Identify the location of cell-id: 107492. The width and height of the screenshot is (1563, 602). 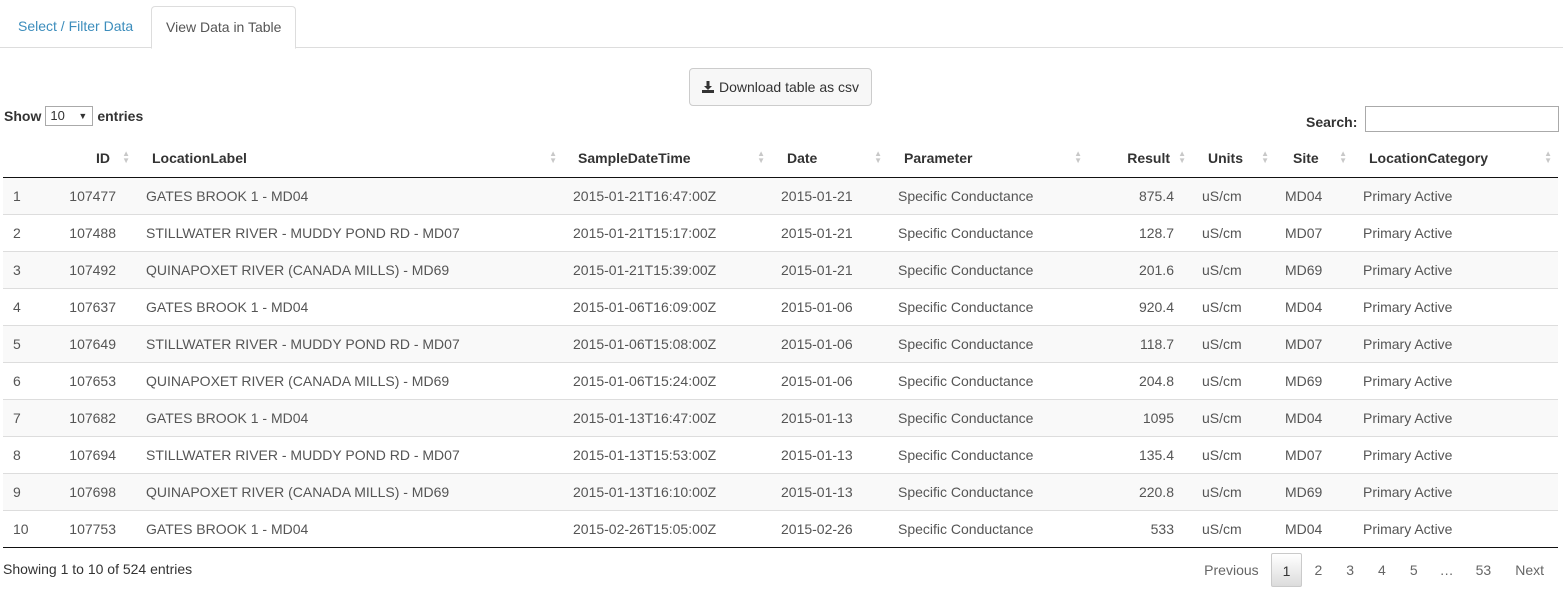
(97, 269).